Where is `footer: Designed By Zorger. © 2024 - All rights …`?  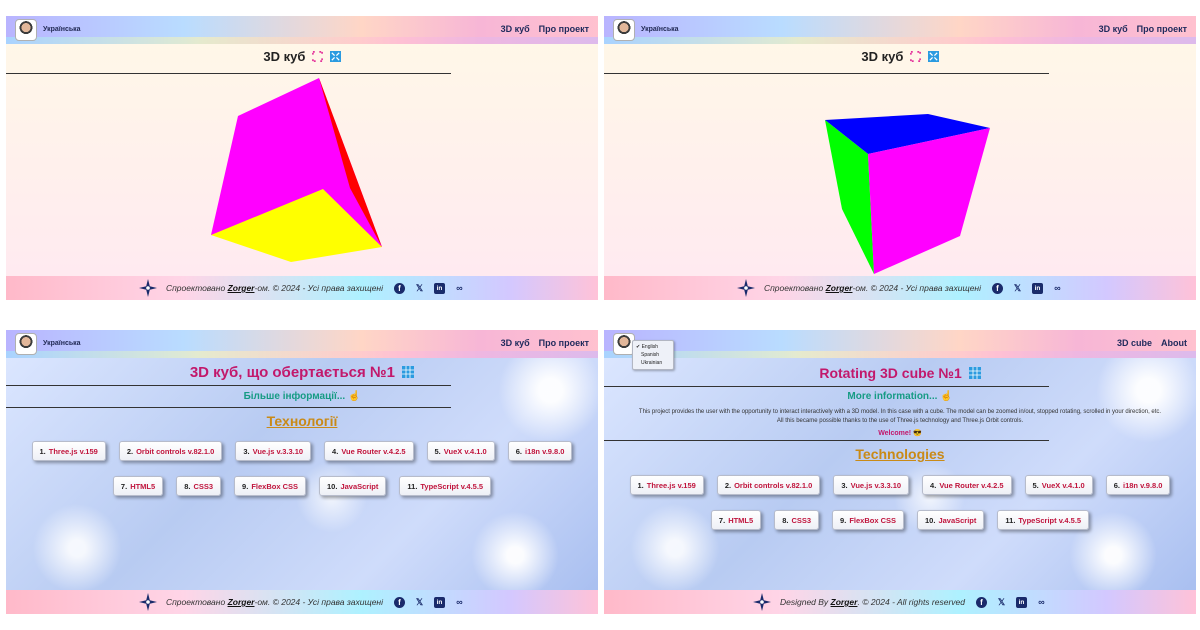
footer: Designed By Zorger. © 2024 - All rights … is located at coordinates (900, 602).